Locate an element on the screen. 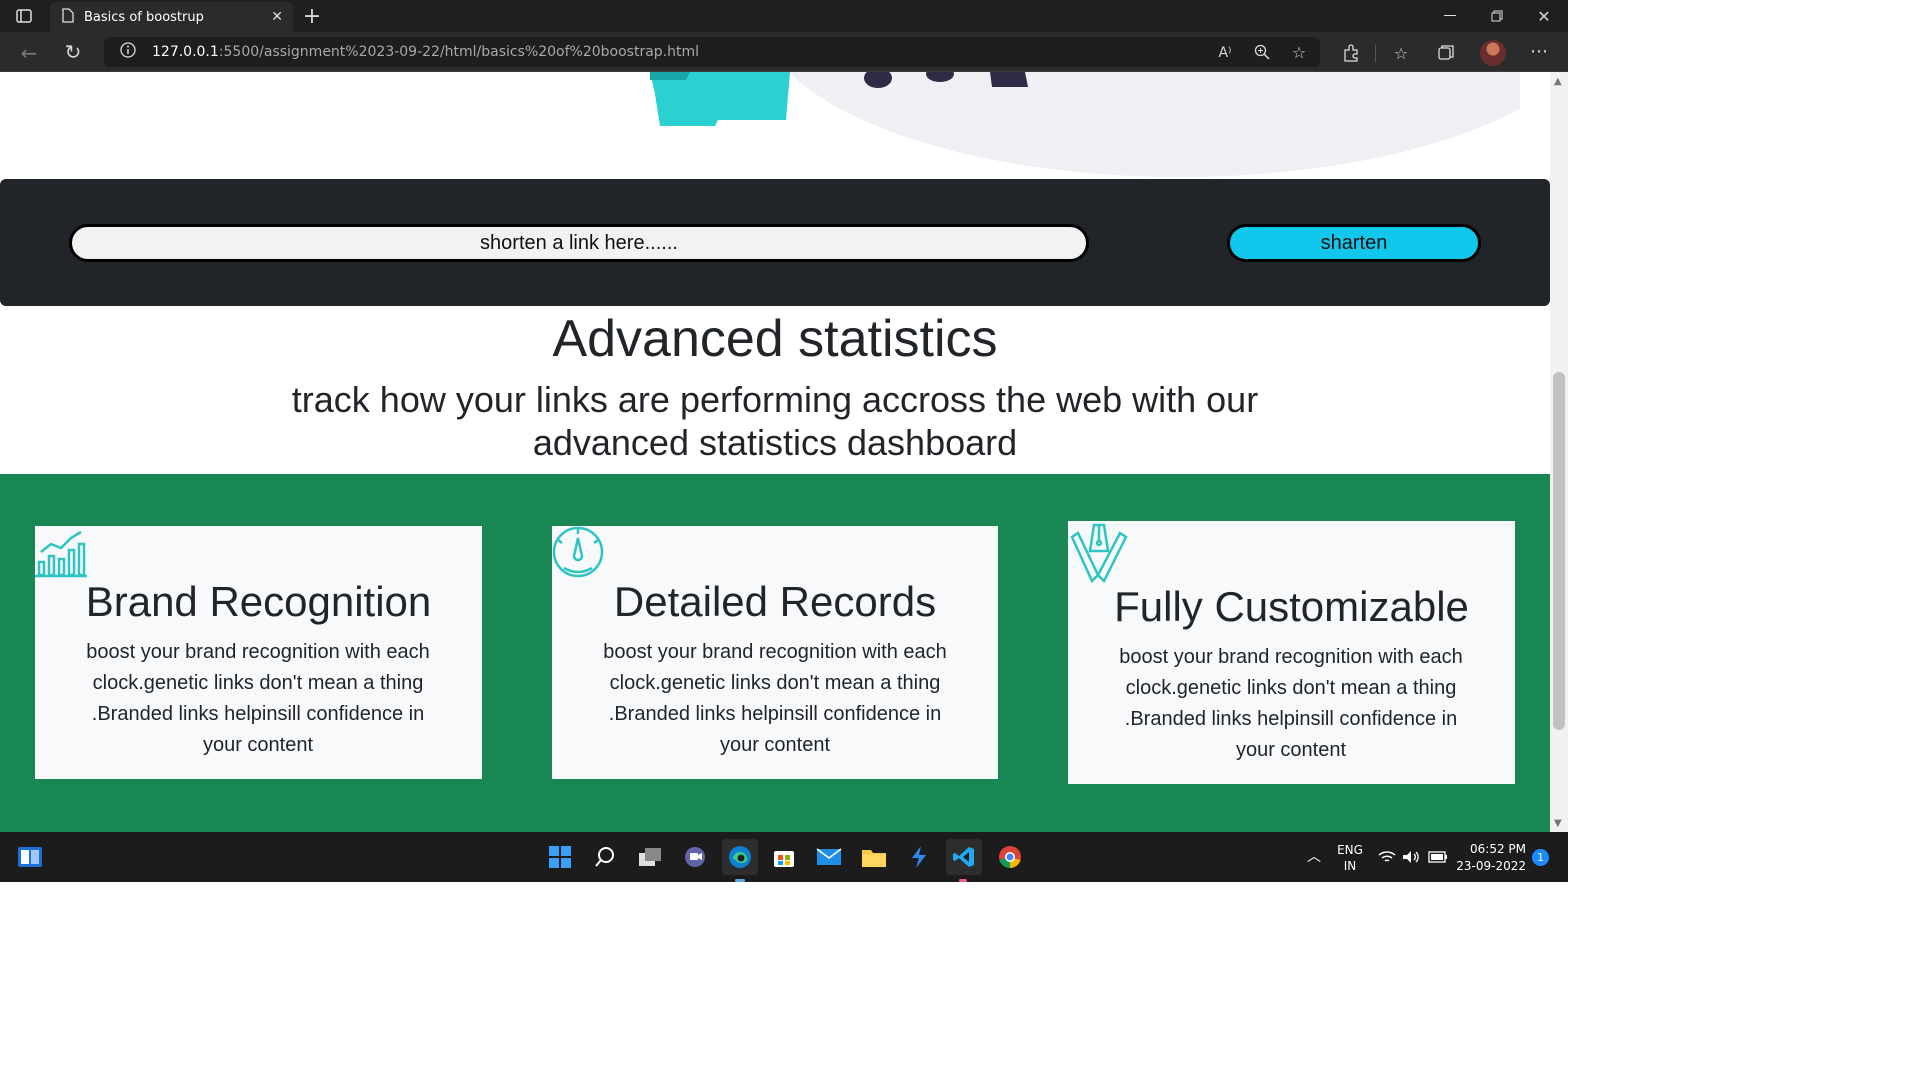  clock: 06:52 PM 23-09-2022 is located at coordinates (1491, 858).